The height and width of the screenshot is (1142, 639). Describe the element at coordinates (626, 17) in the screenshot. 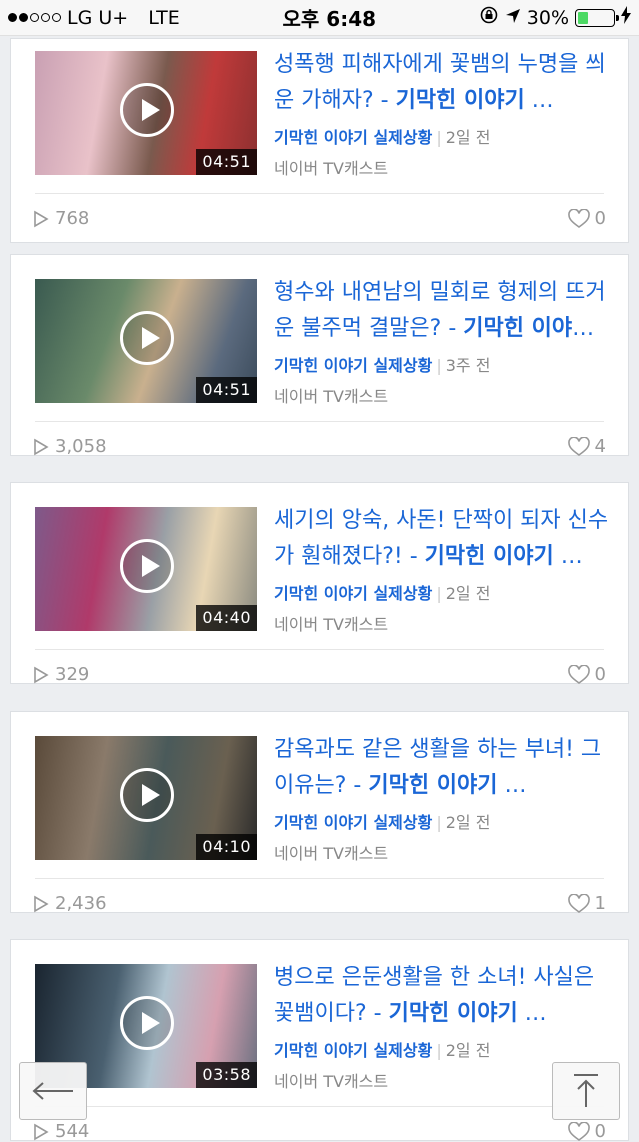

I see `charging-bolt-icon` at that location.